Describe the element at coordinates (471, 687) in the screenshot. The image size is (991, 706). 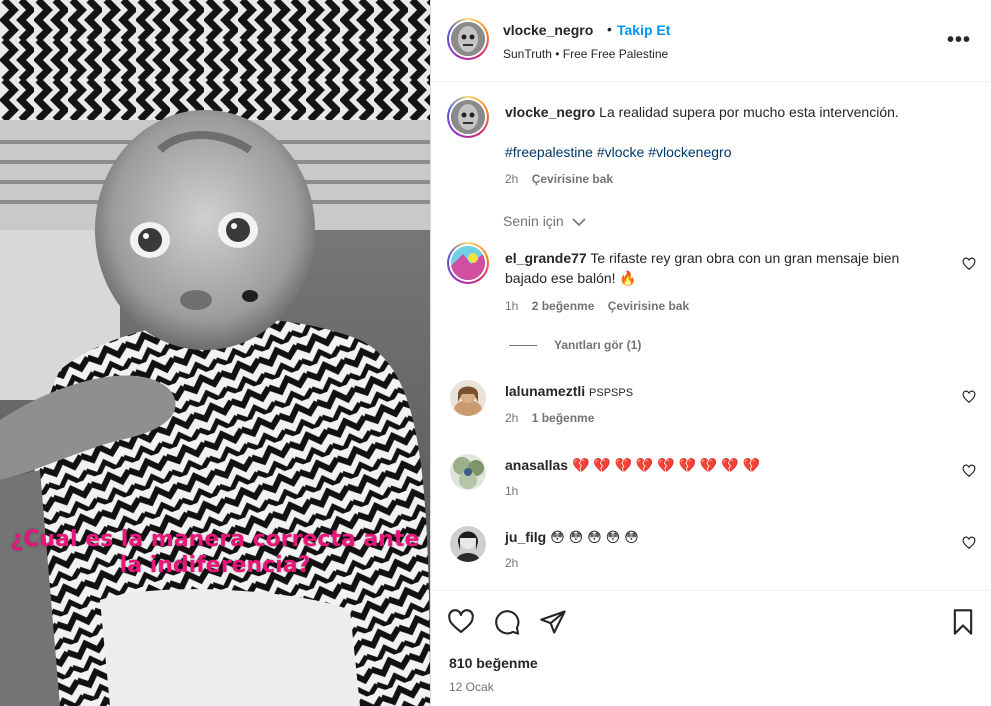
I see `post-date: 12 Ocak` at that location.